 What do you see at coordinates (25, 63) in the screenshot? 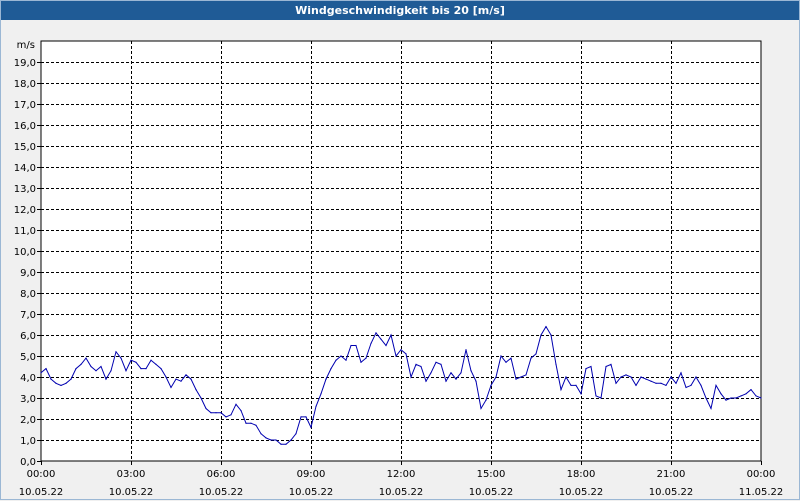
I see `y-tick-label: 19,0` at bounding box center [25, 63].